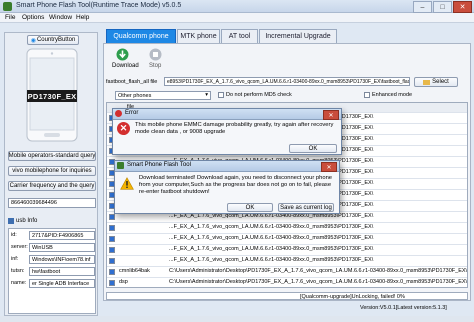 This screenshot has height=322, width=474. I want to click on download-icon, so click(122, 54).